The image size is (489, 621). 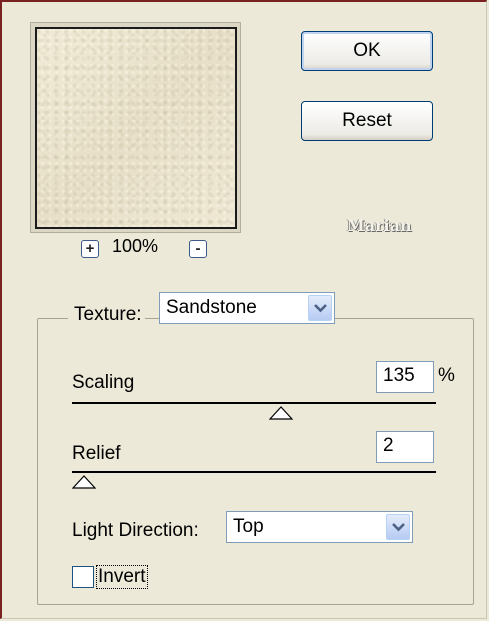 I want to click on relief-slider-track, so click(x=254, y=472).